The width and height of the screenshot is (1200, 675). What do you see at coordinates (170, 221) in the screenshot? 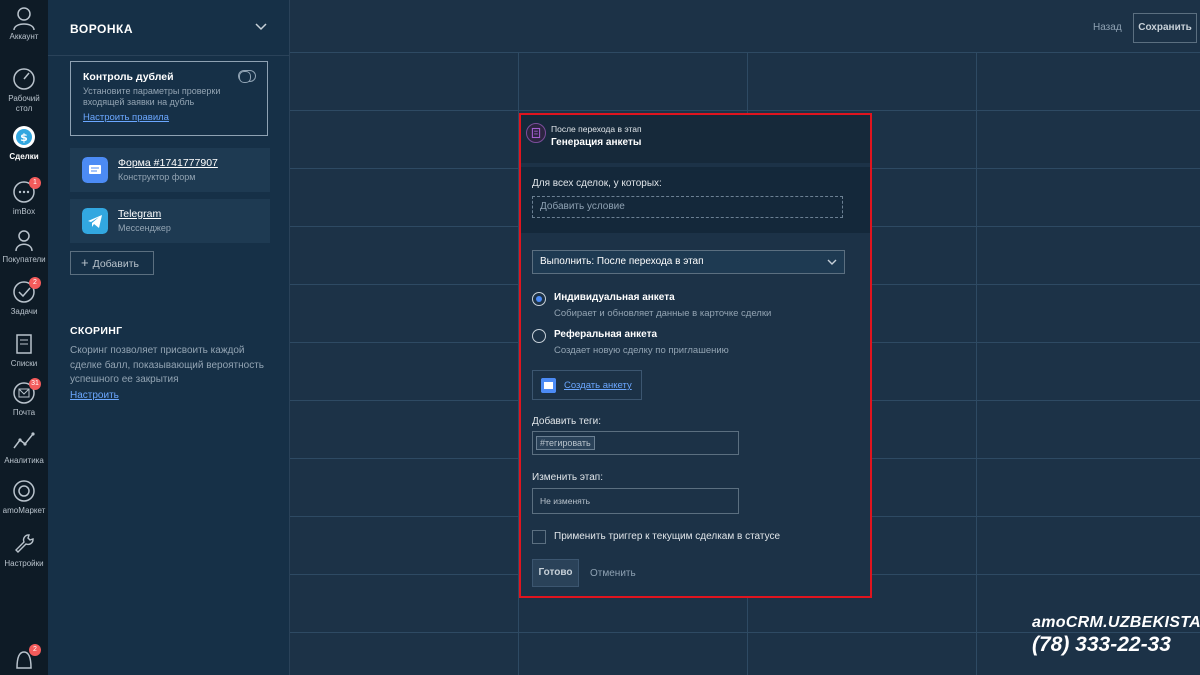
I see `source-card-telegram: Telegram Мессенджер` at bounding box center [170, 221].